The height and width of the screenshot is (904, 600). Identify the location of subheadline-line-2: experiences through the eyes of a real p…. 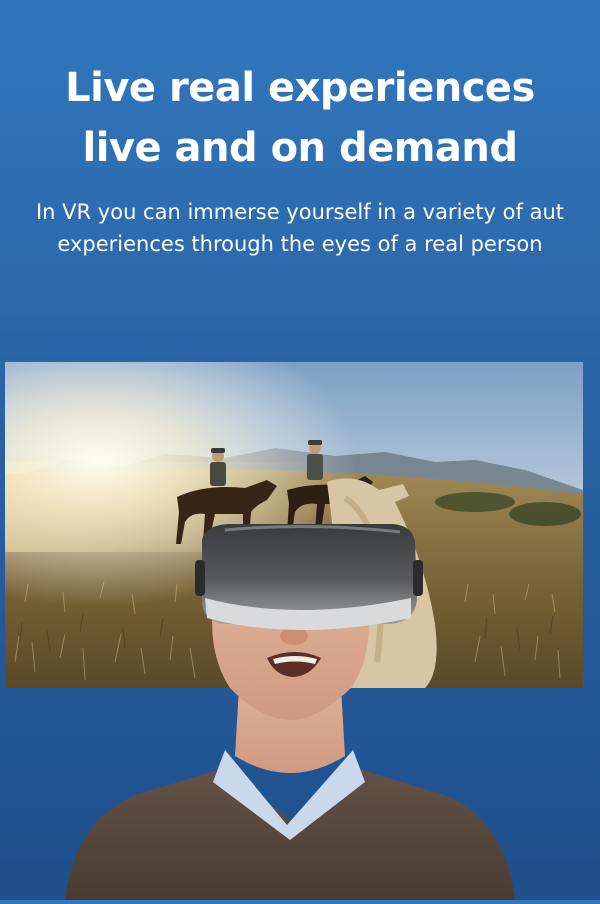
(300, 244).